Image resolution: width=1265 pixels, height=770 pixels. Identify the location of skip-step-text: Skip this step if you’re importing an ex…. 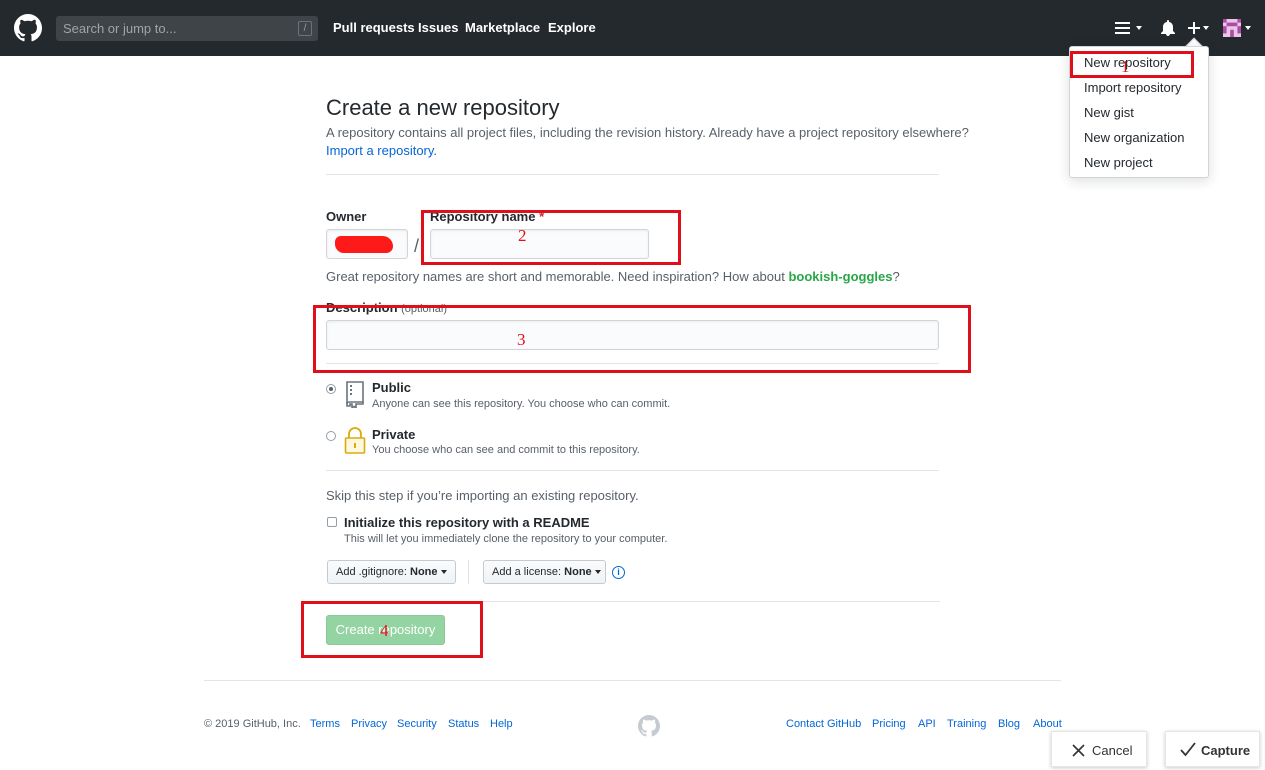
(482, 495).